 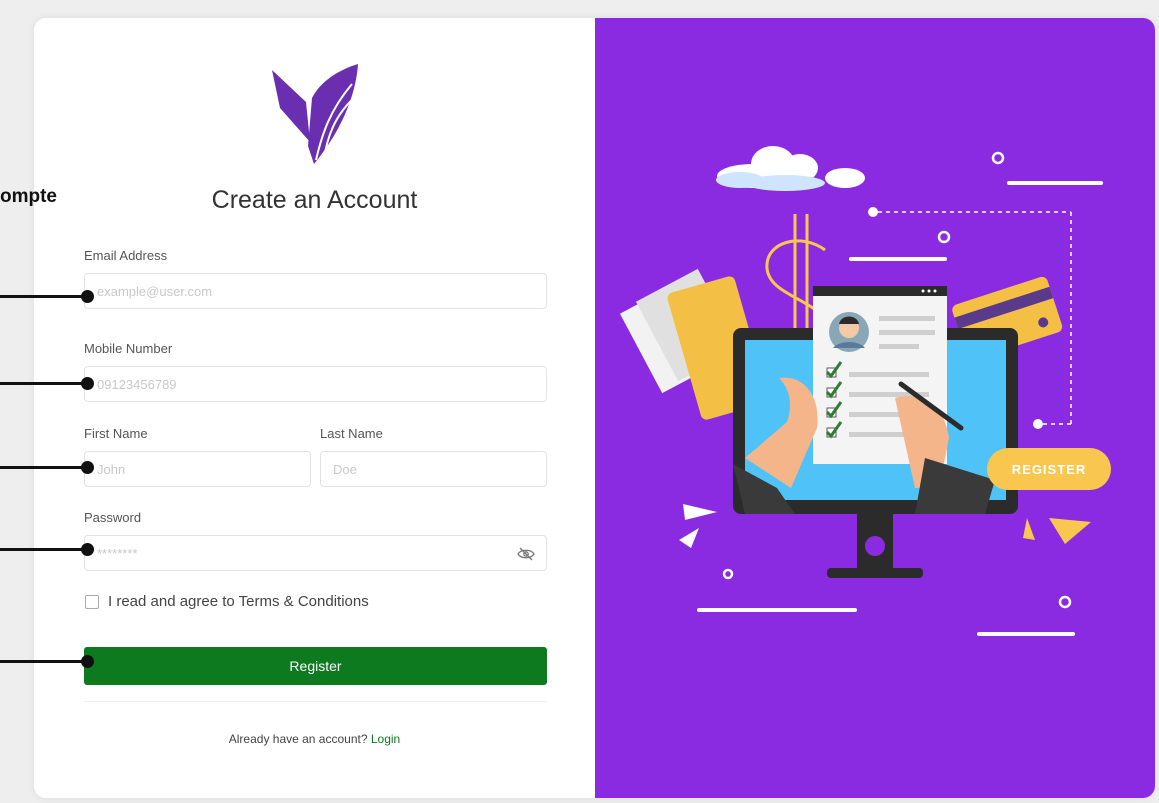 I want to click on register-button: Register, so click(x=315, y=666).